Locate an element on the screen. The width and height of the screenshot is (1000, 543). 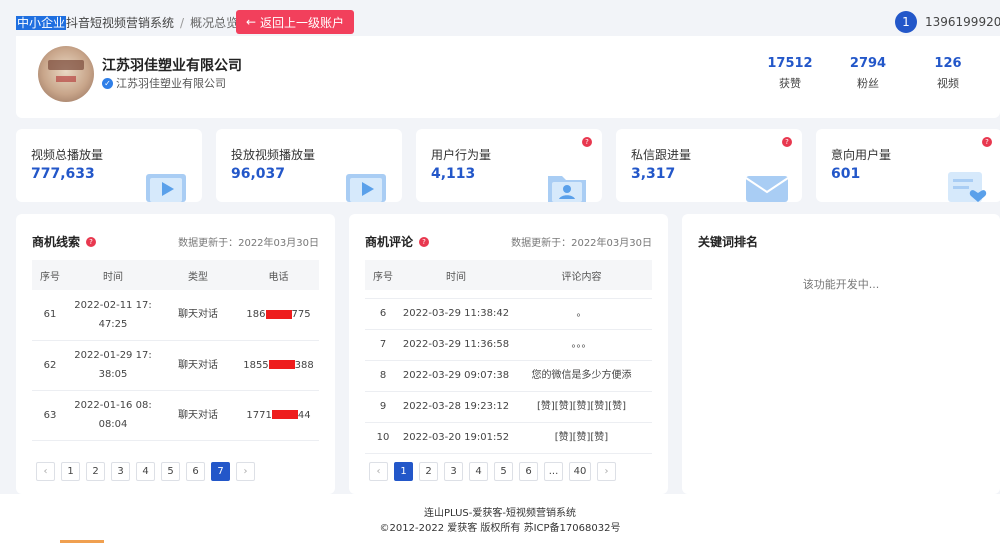
table-row: 10 2022-03-20 19:01:52 [赞][赞][赞] is located at coordinates (508, 438).